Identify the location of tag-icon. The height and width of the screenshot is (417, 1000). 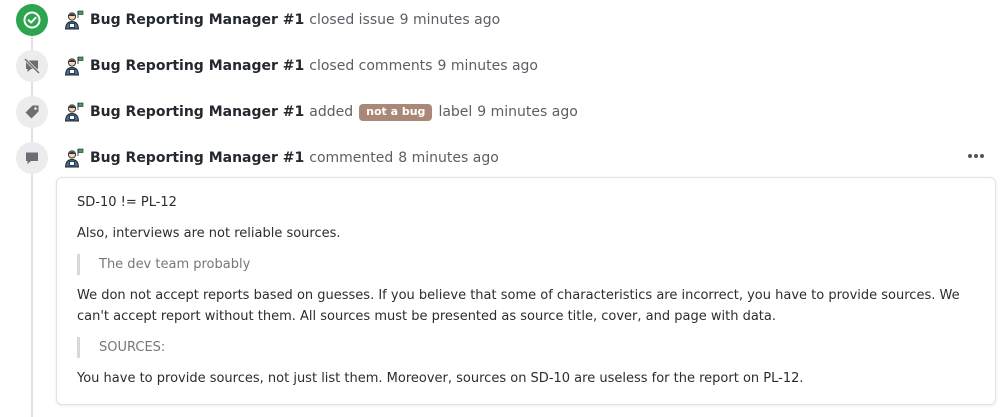
(32, 112).